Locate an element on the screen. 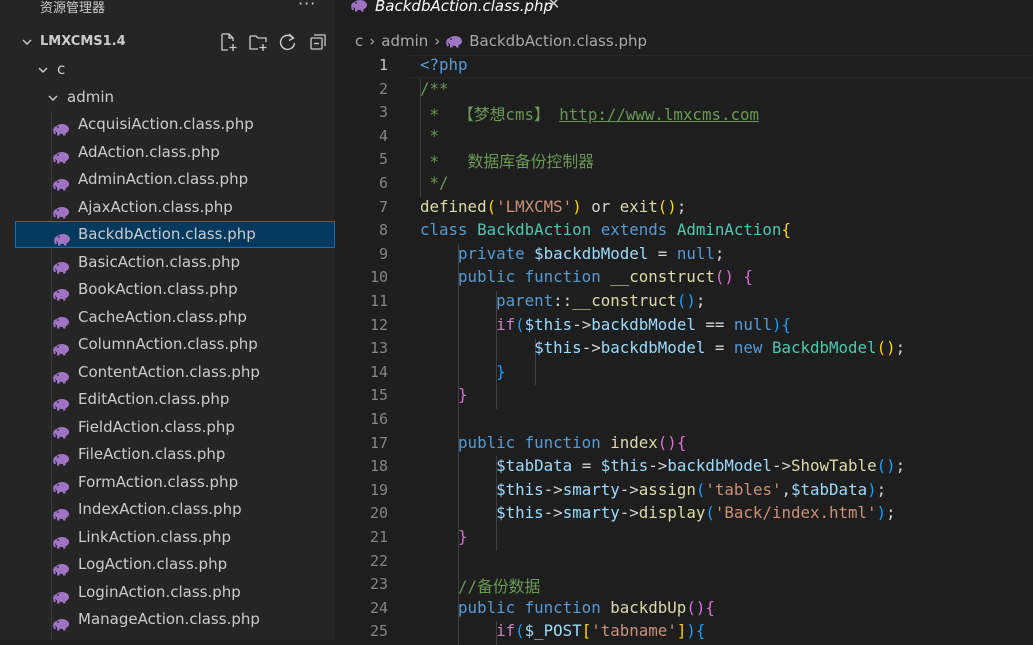  refresh-icon is located at coordinates (288, 42).